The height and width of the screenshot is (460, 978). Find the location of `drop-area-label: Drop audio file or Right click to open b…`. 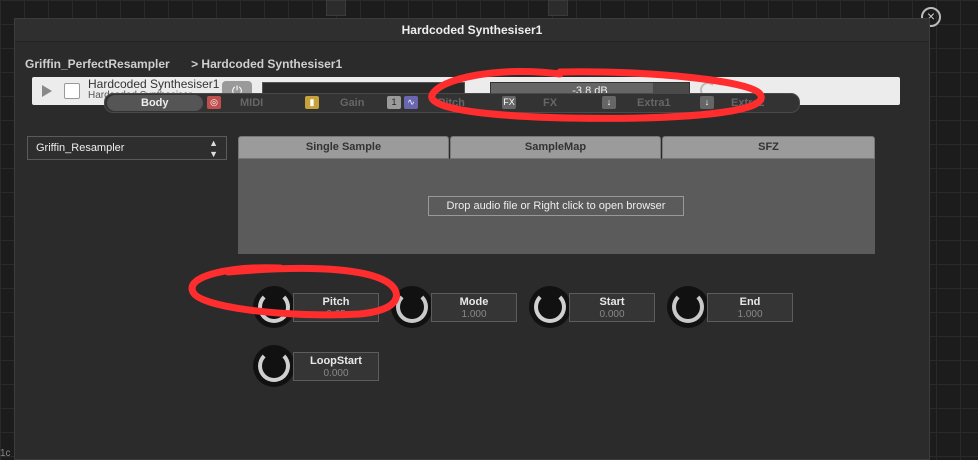

drop-area-label: Drop audio file or Right click to open b… is located at coordinates (556, 206).